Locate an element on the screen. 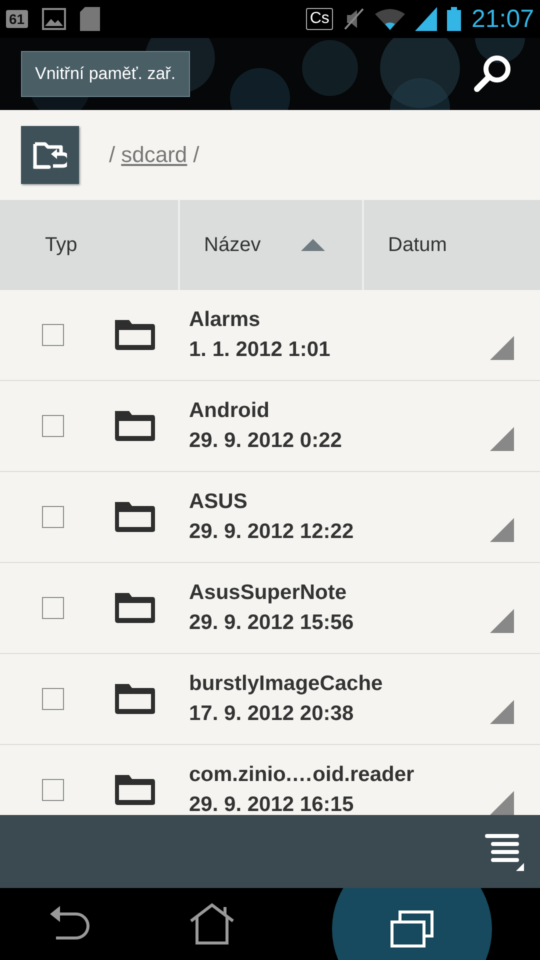  path-link: sdcard is located at coordinates (154, 155).